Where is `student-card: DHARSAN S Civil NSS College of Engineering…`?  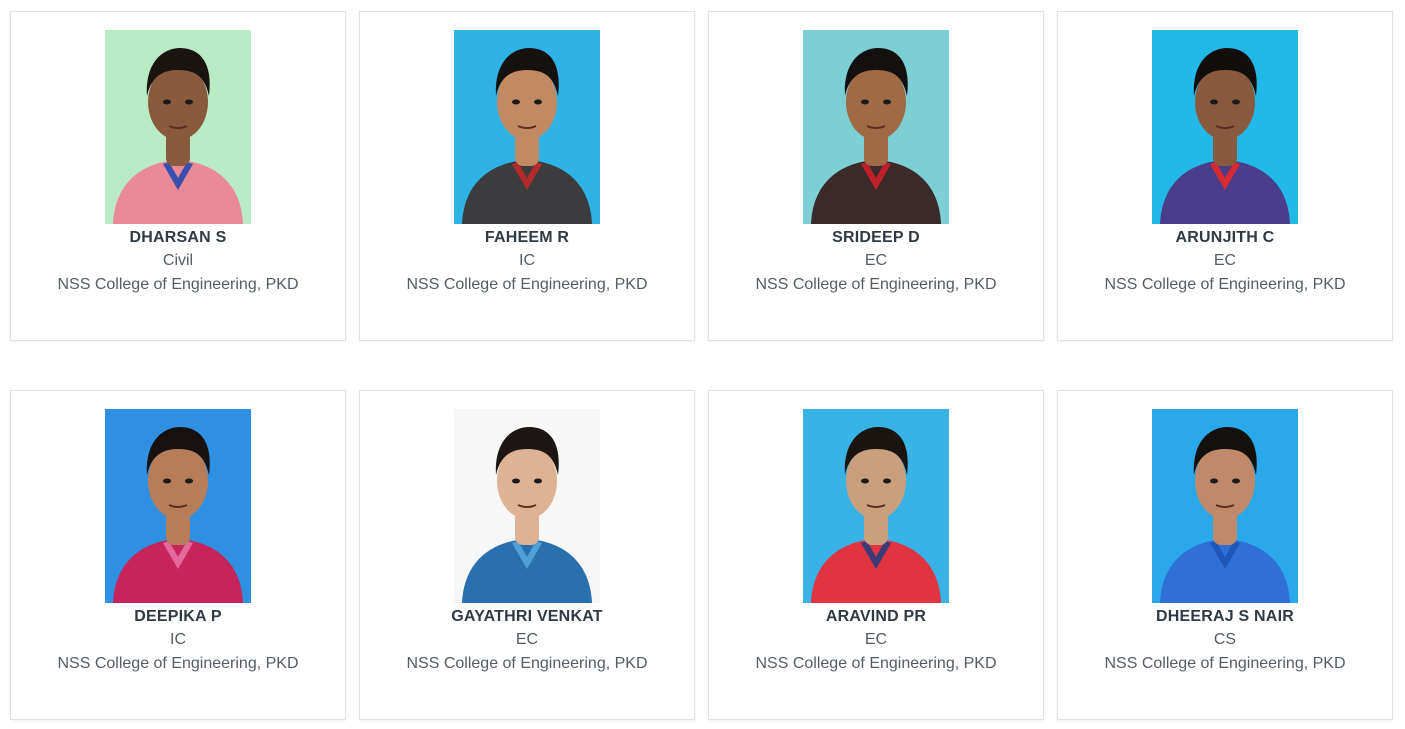
student-card: DHARSAN S Civil NSS College of Engineering… is located at coordinates (178, 176).